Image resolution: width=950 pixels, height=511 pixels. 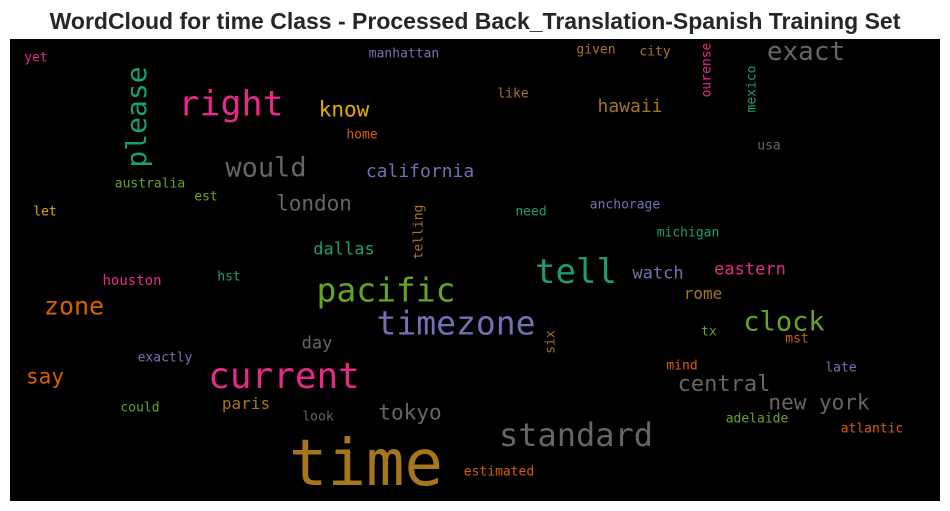 I want to click on word-atlantic: atlantic, so click(x=872, y=429).